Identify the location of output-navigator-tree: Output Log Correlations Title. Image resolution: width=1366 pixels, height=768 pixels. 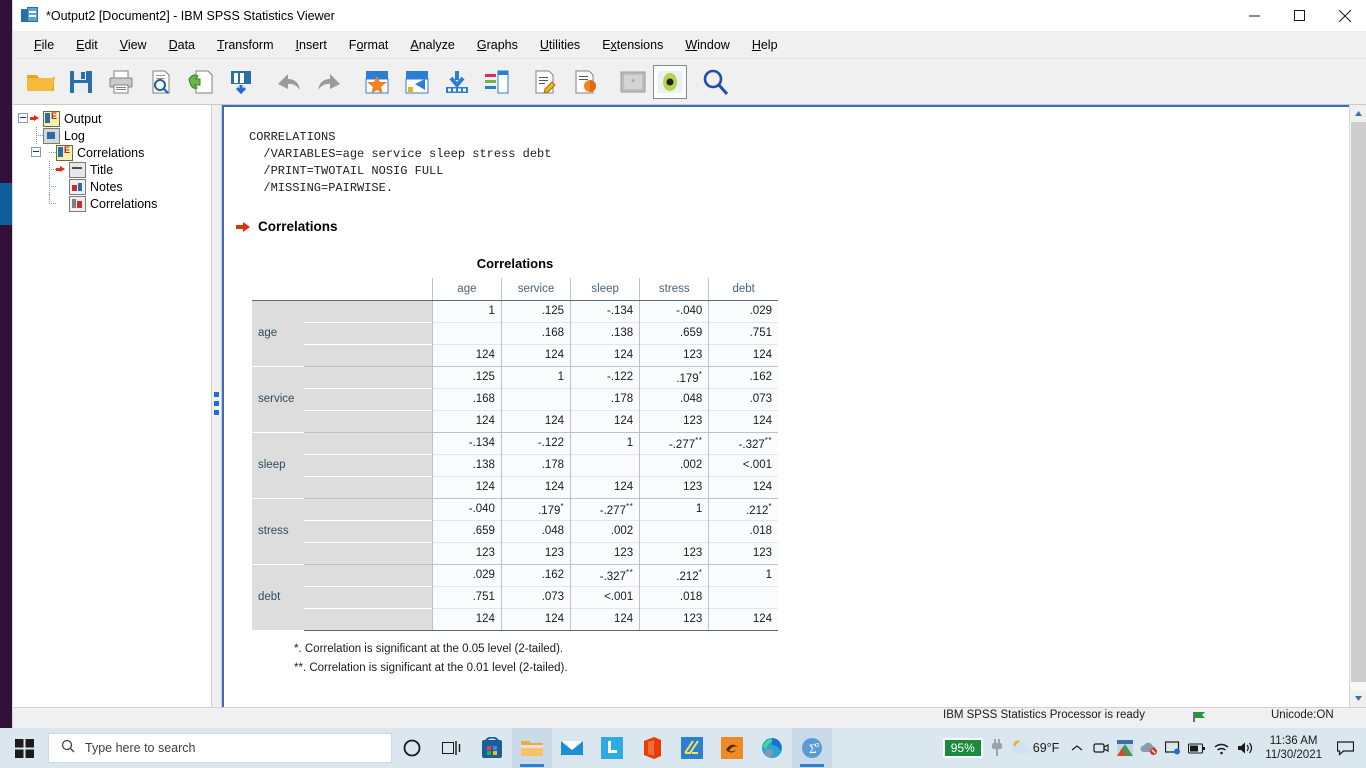
(112, 406).